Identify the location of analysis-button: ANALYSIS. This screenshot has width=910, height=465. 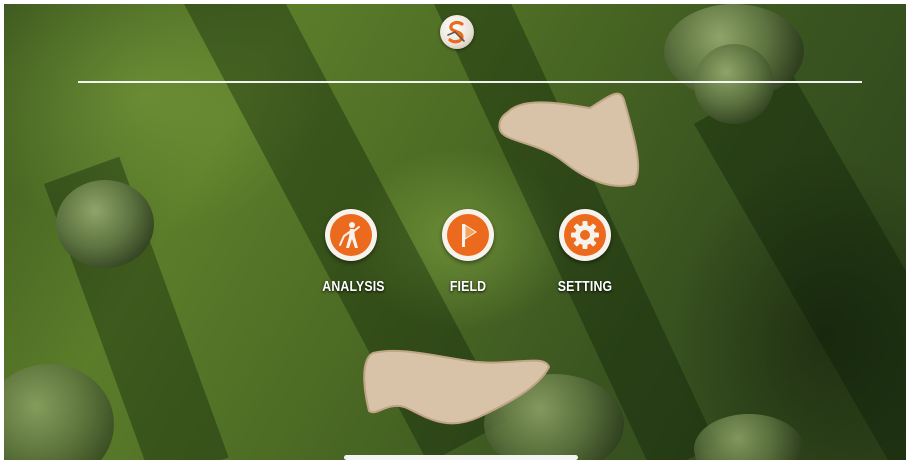
(351, 252).